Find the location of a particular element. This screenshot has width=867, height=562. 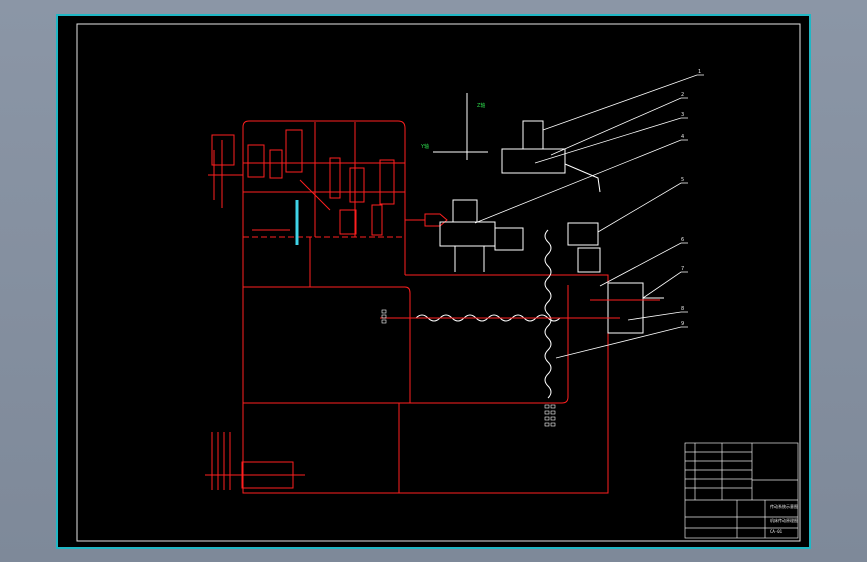

callout-4: 4 is located at coordinates (682, 137).